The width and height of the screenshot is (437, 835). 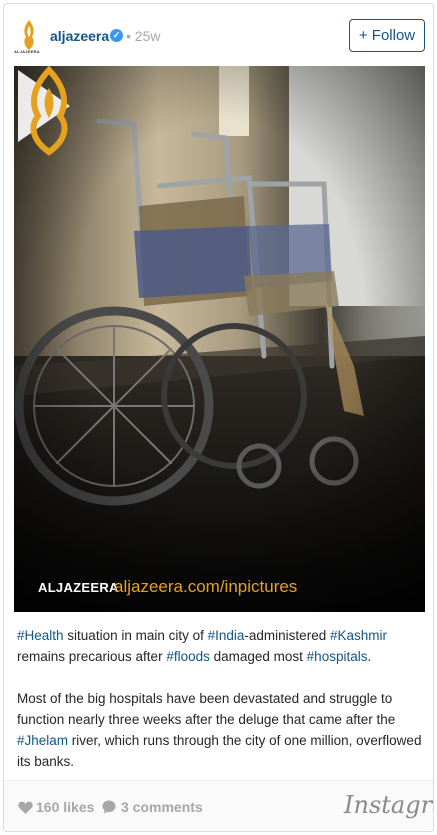 What do you see at coordinates (369, 656) in the screenshot?
I see `caption-text: .` at bounding box center [369, 656].